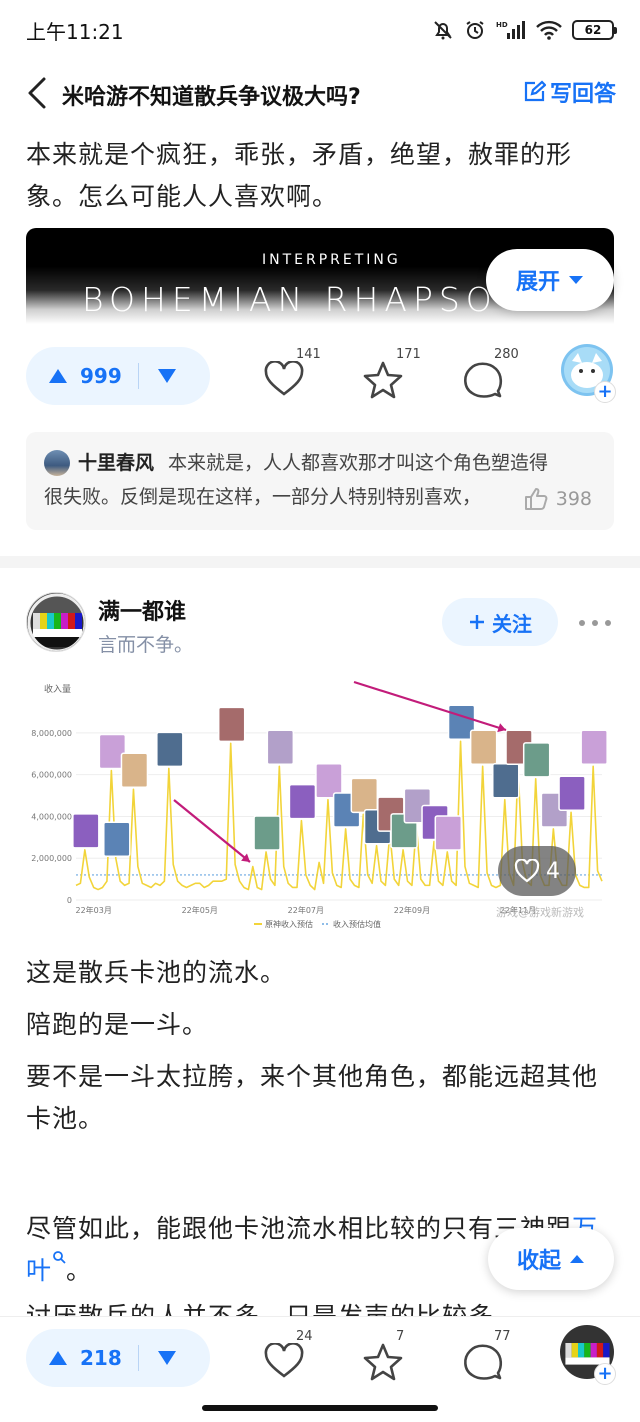  What do you see at coordinates (510, 30) in the screenshot?
I see `signal-icon: HD` at bounding box center [510, 30].